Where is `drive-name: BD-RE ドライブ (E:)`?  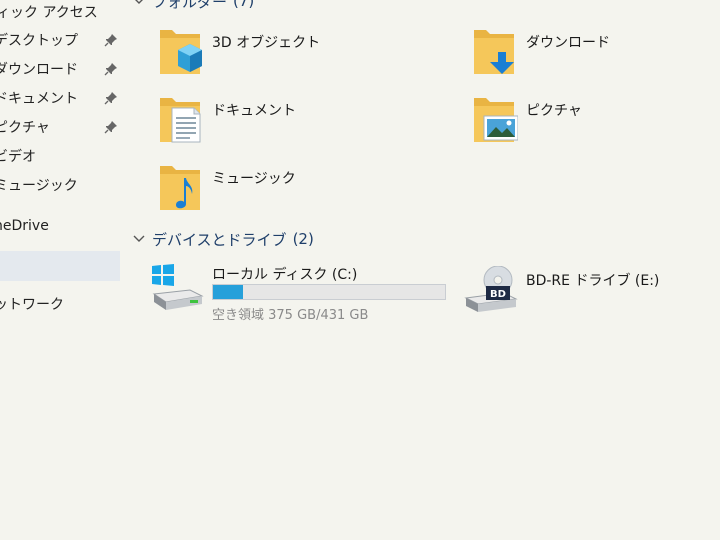 drive-name: BD-RE ドライブ (E:) is located at coordinates (593, 281).